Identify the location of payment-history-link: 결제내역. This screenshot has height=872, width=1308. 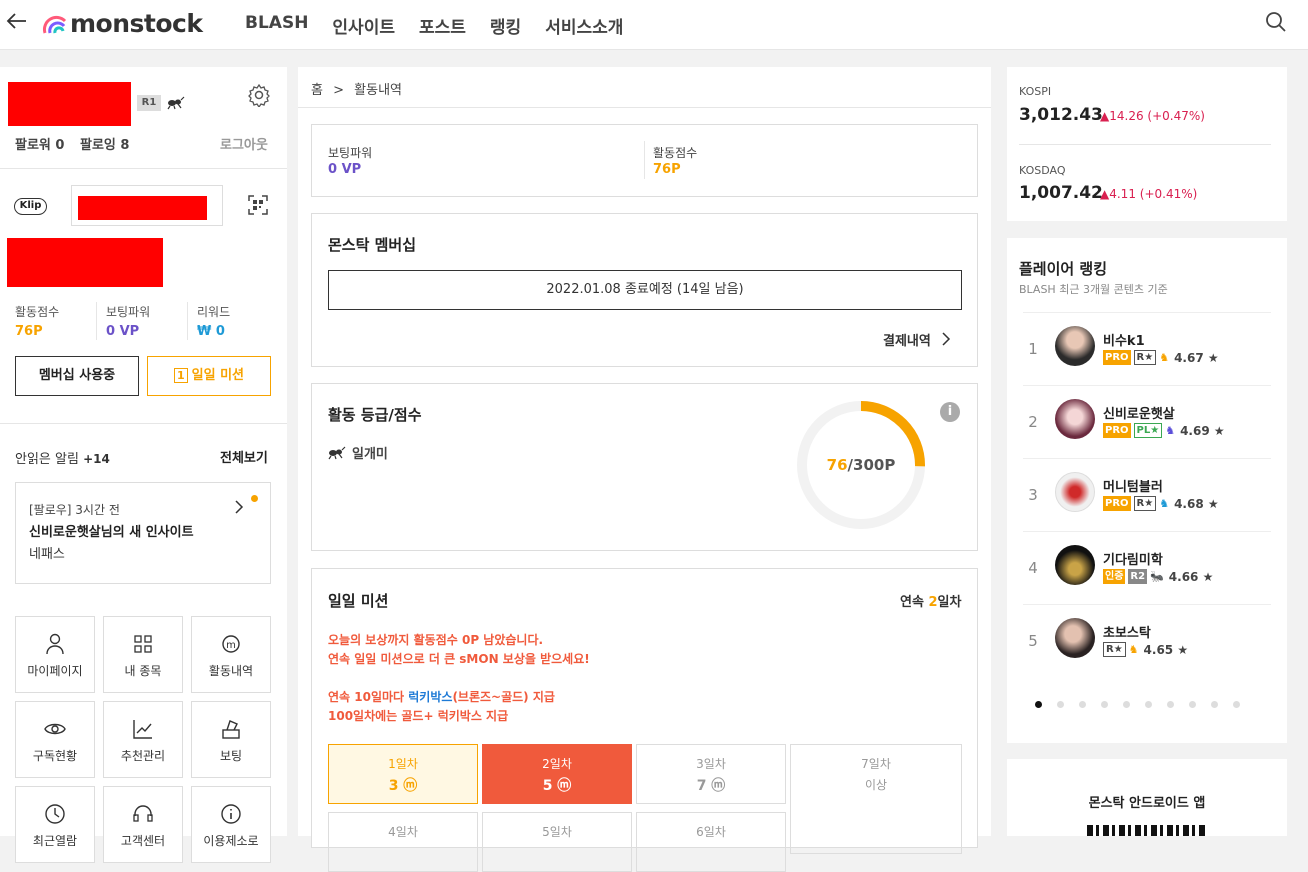
(917, 339).